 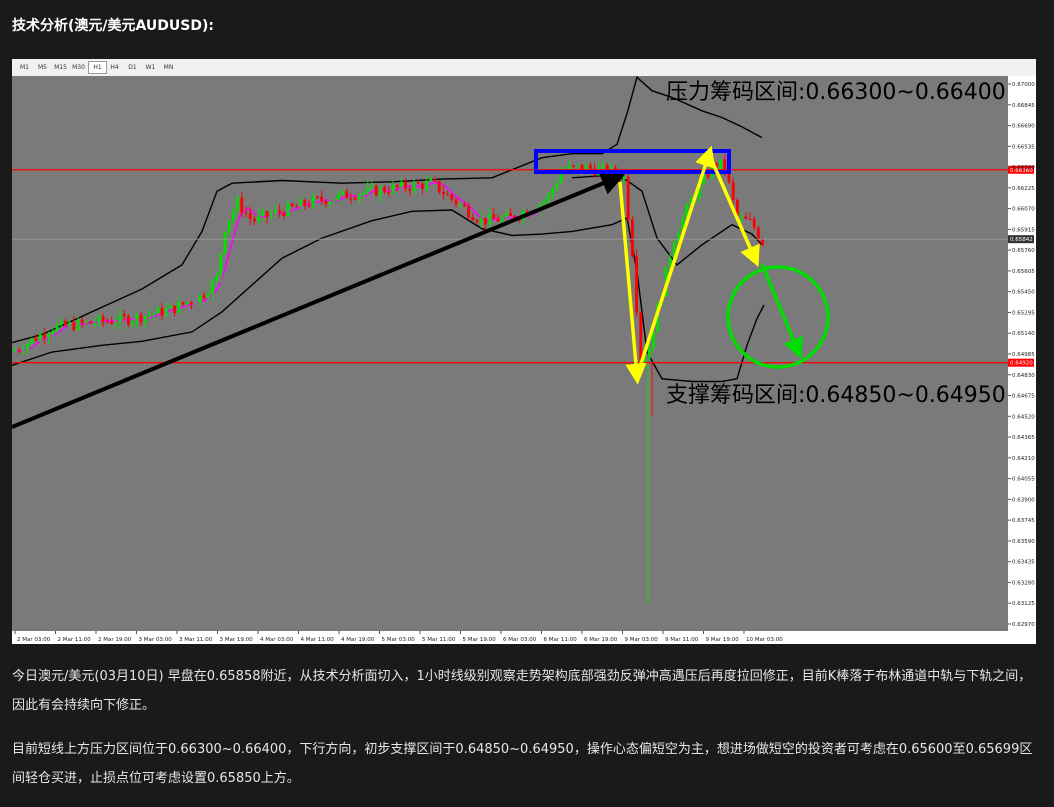 I want to click on y-tick-label: 0.65760, so click(x=1023, y=251).